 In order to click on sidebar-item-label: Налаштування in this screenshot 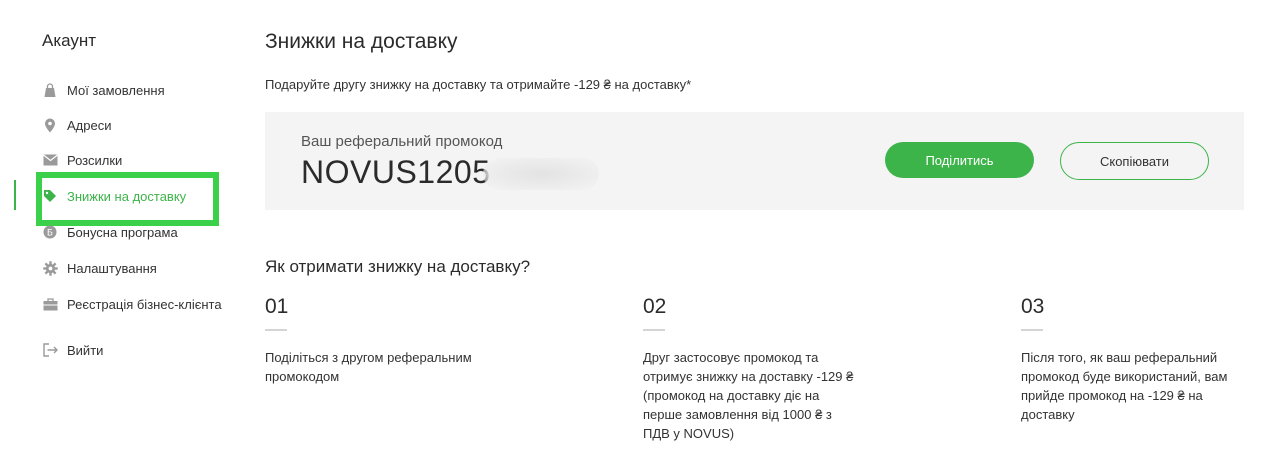, I will do `click(112, 268)`.